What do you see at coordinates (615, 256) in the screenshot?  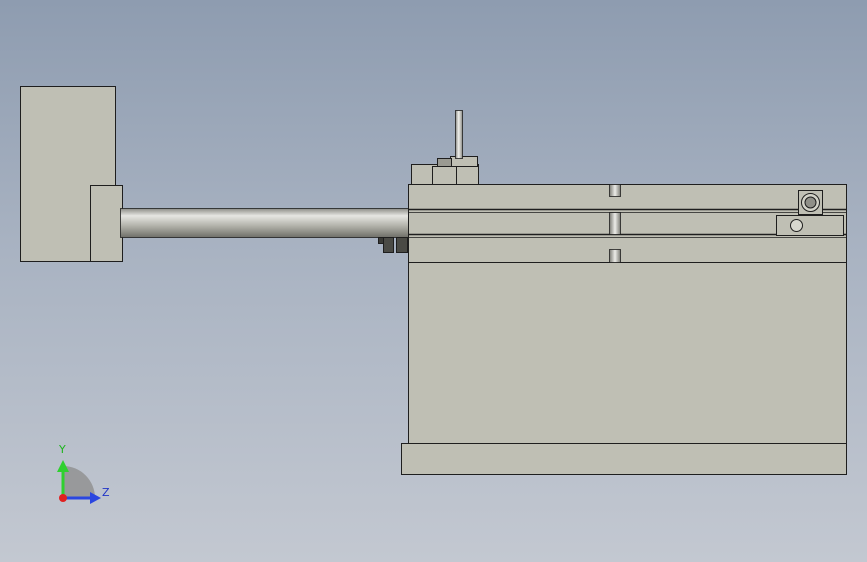 I see `guide-pin-bottom` at bounding box center [615, 256].